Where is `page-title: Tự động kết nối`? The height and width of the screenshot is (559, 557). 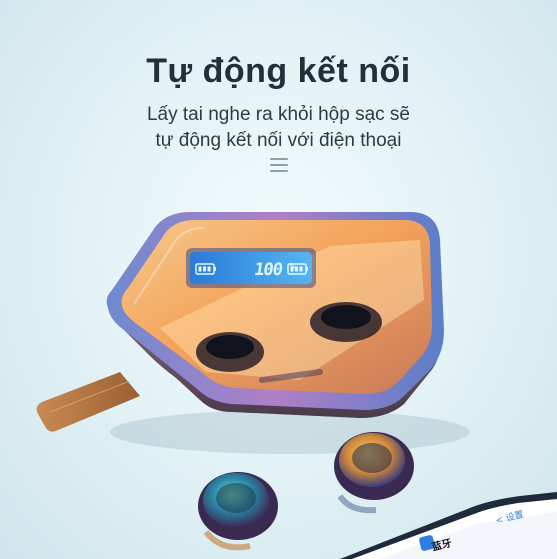
page-title: Tự động kết nối is located at coordinates (278, 71).